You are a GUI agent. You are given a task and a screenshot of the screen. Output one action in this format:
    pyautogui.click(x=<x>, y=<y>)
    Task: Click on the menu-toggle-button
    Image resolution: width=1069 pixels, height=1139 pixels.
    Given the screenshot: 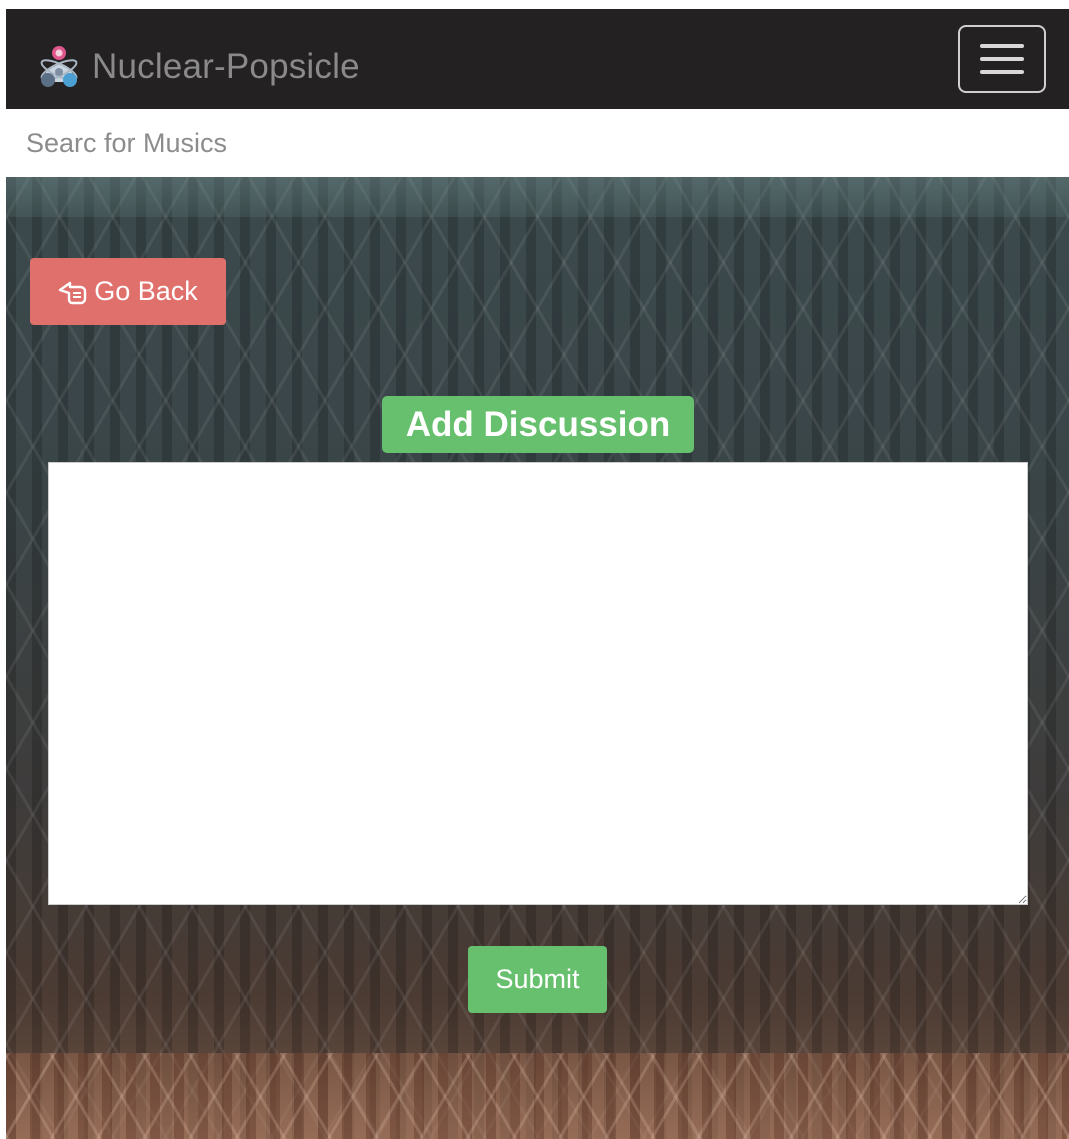 What is the action you would take?
    pyautogui.click(x=1002, y=59)
    